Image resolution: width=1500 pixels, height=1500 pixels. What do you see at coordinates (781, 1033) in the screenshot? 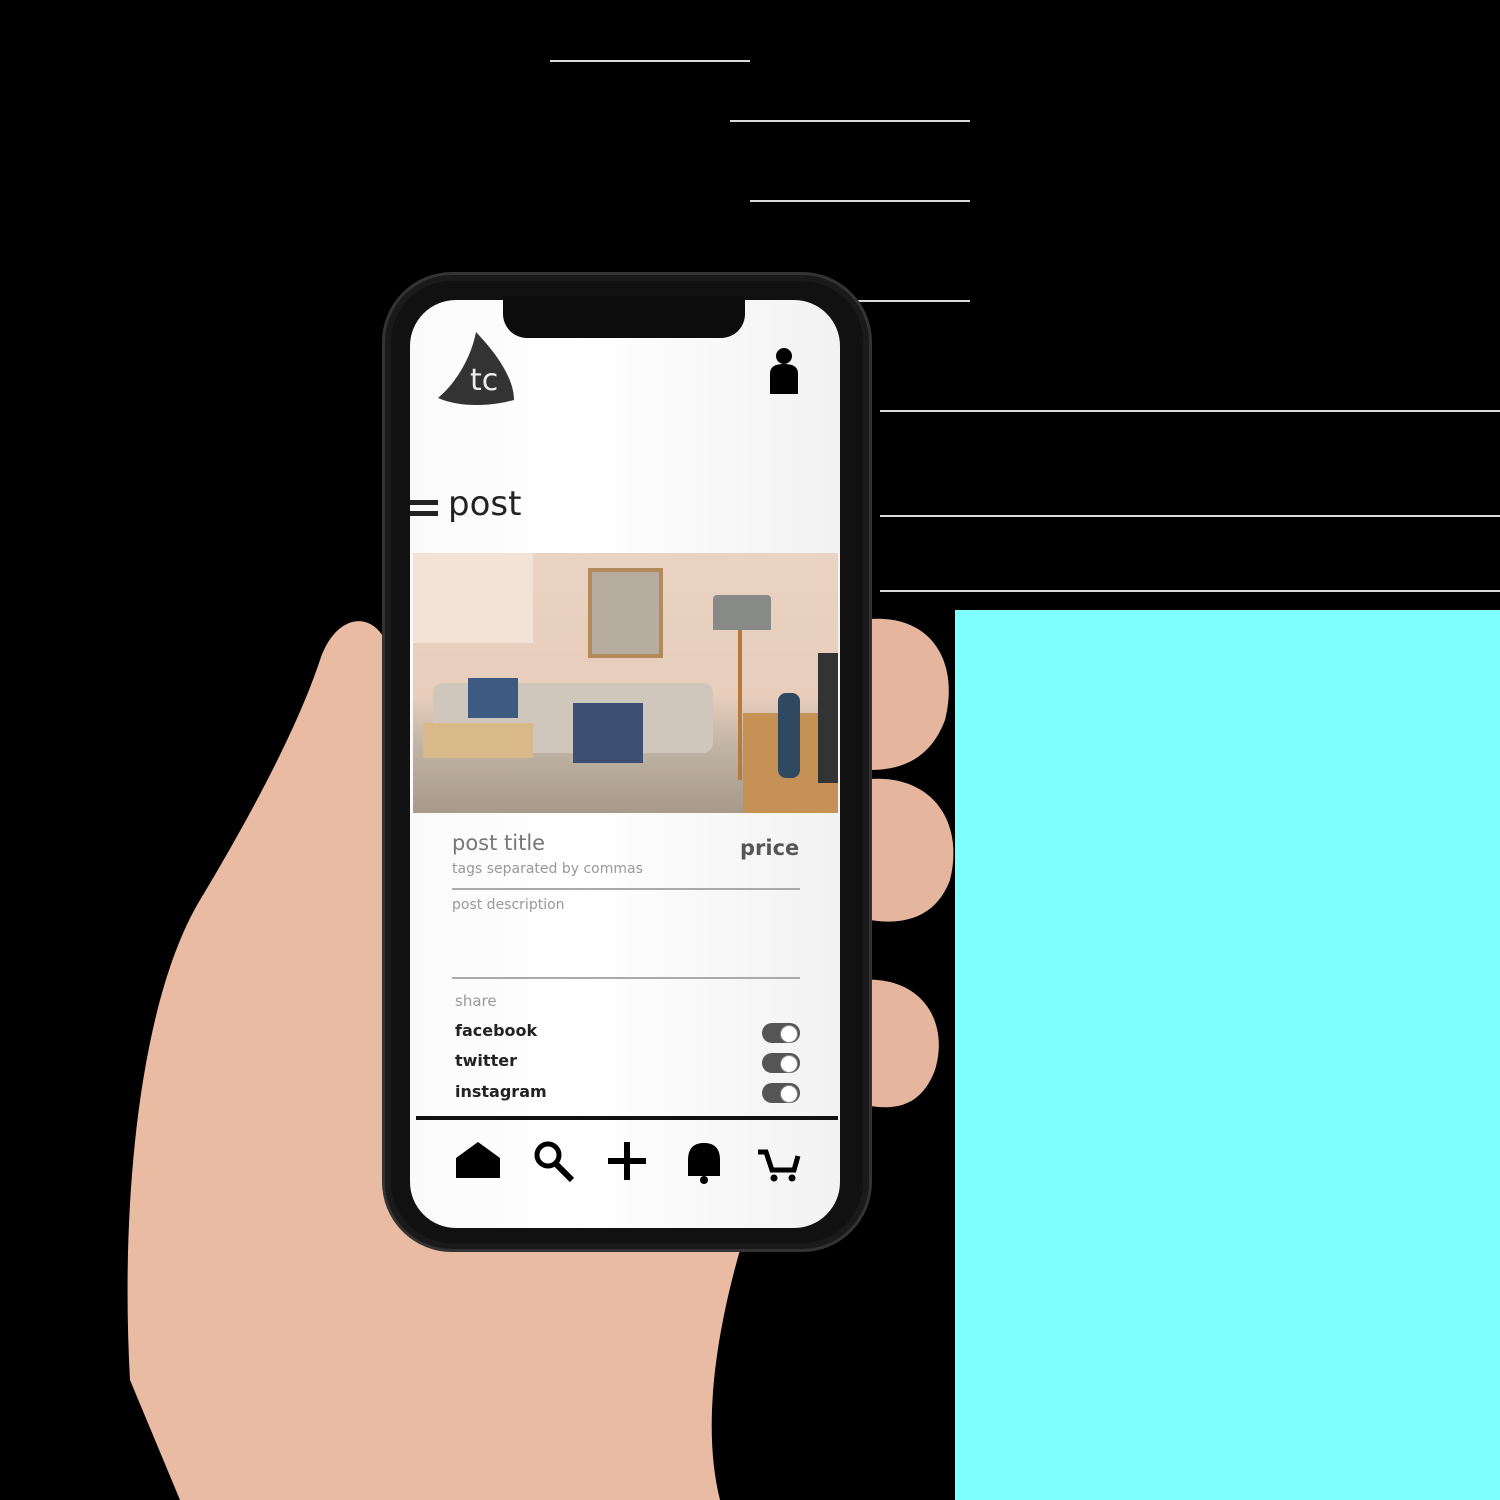
I see `facebook-toggle` at bounding box center [781, 1033].